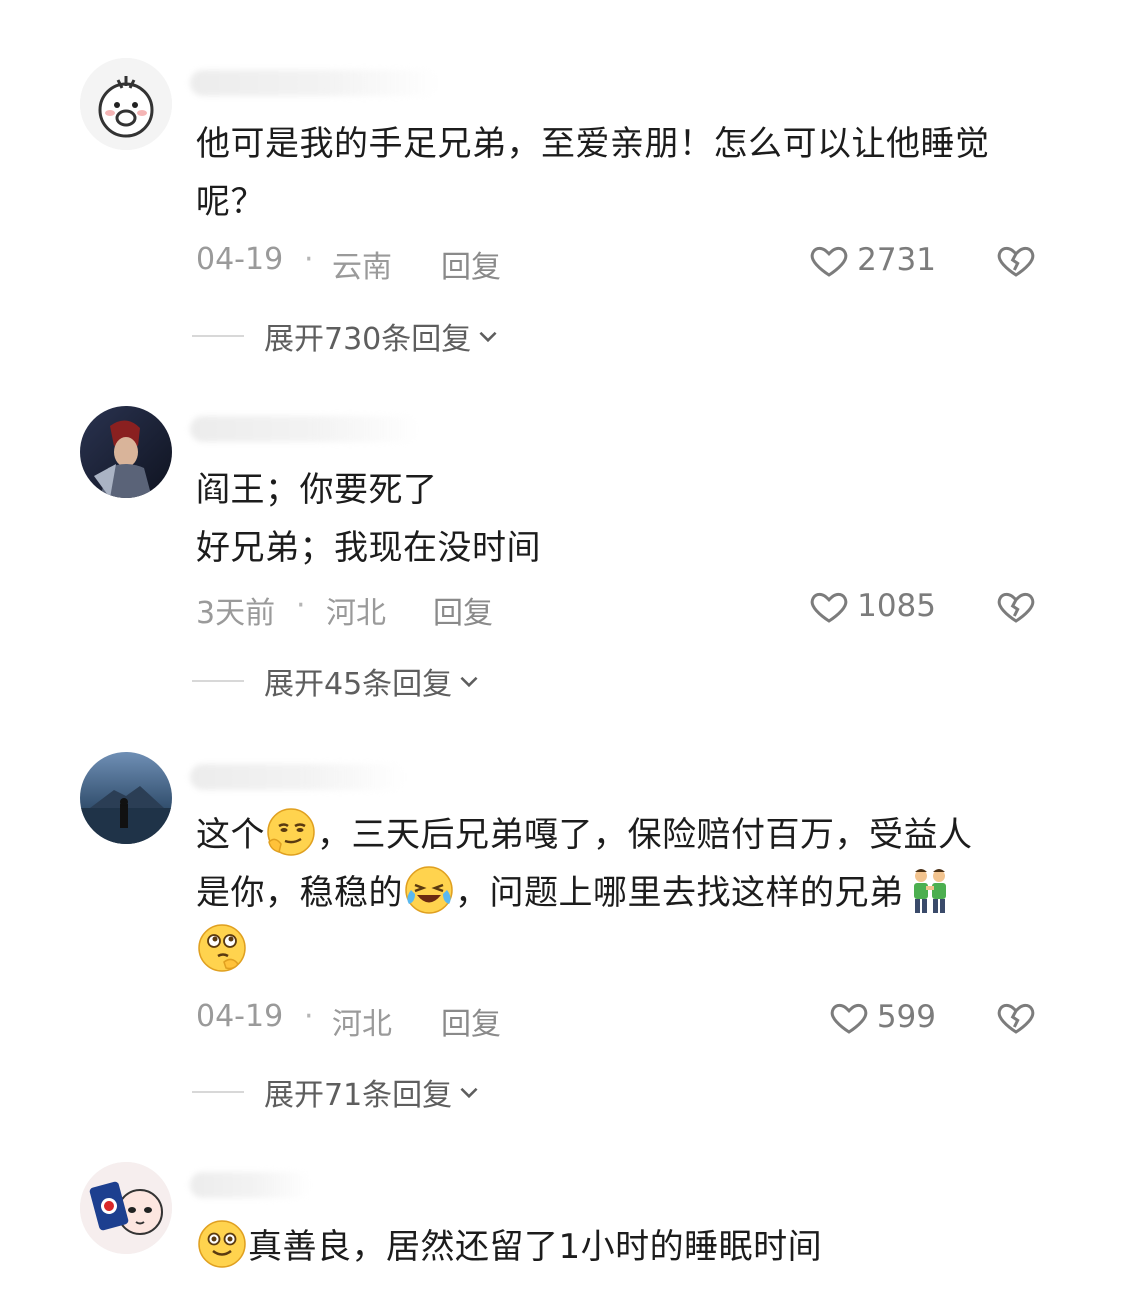 Image resolution: width=1125 pixels, height=1301 pixels. I want to click on text-segment: 真善良，居然还留了1小时的睡眠时间, so click(535, 1247).